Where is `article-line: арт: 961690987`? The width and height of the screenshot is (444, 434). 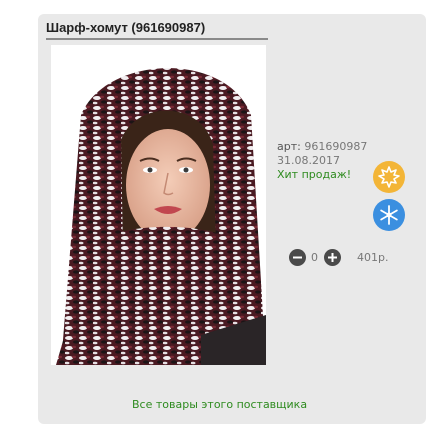
article-line: арт: 961690987 is located at coordinates (322, 147).